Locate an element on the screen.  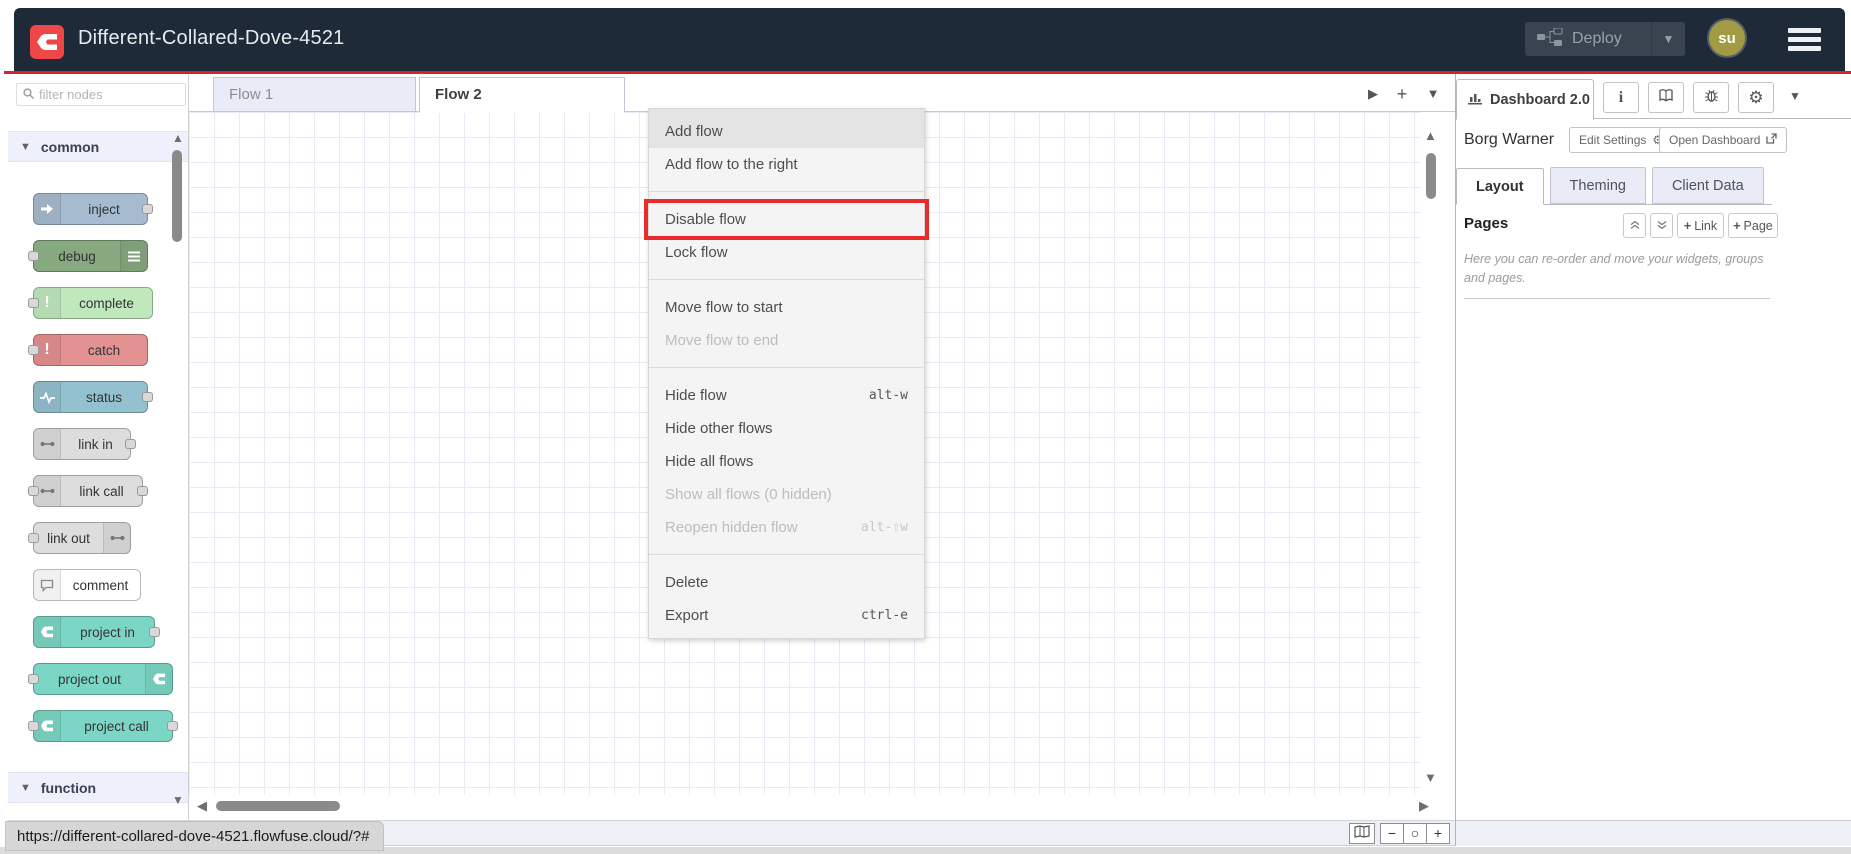
context-menu-item-hide-all-flows: Hide all flows is located at coordinates (786, 461).